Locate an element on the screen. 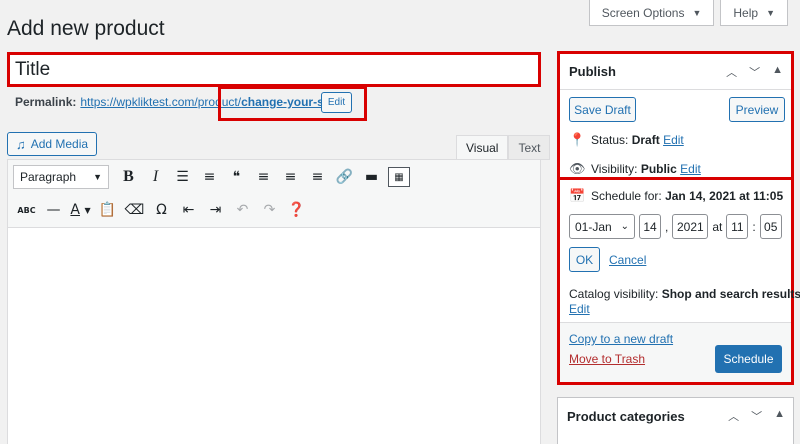  month-select: 01-Jan ⌄ is located at coordinates (602, 226).